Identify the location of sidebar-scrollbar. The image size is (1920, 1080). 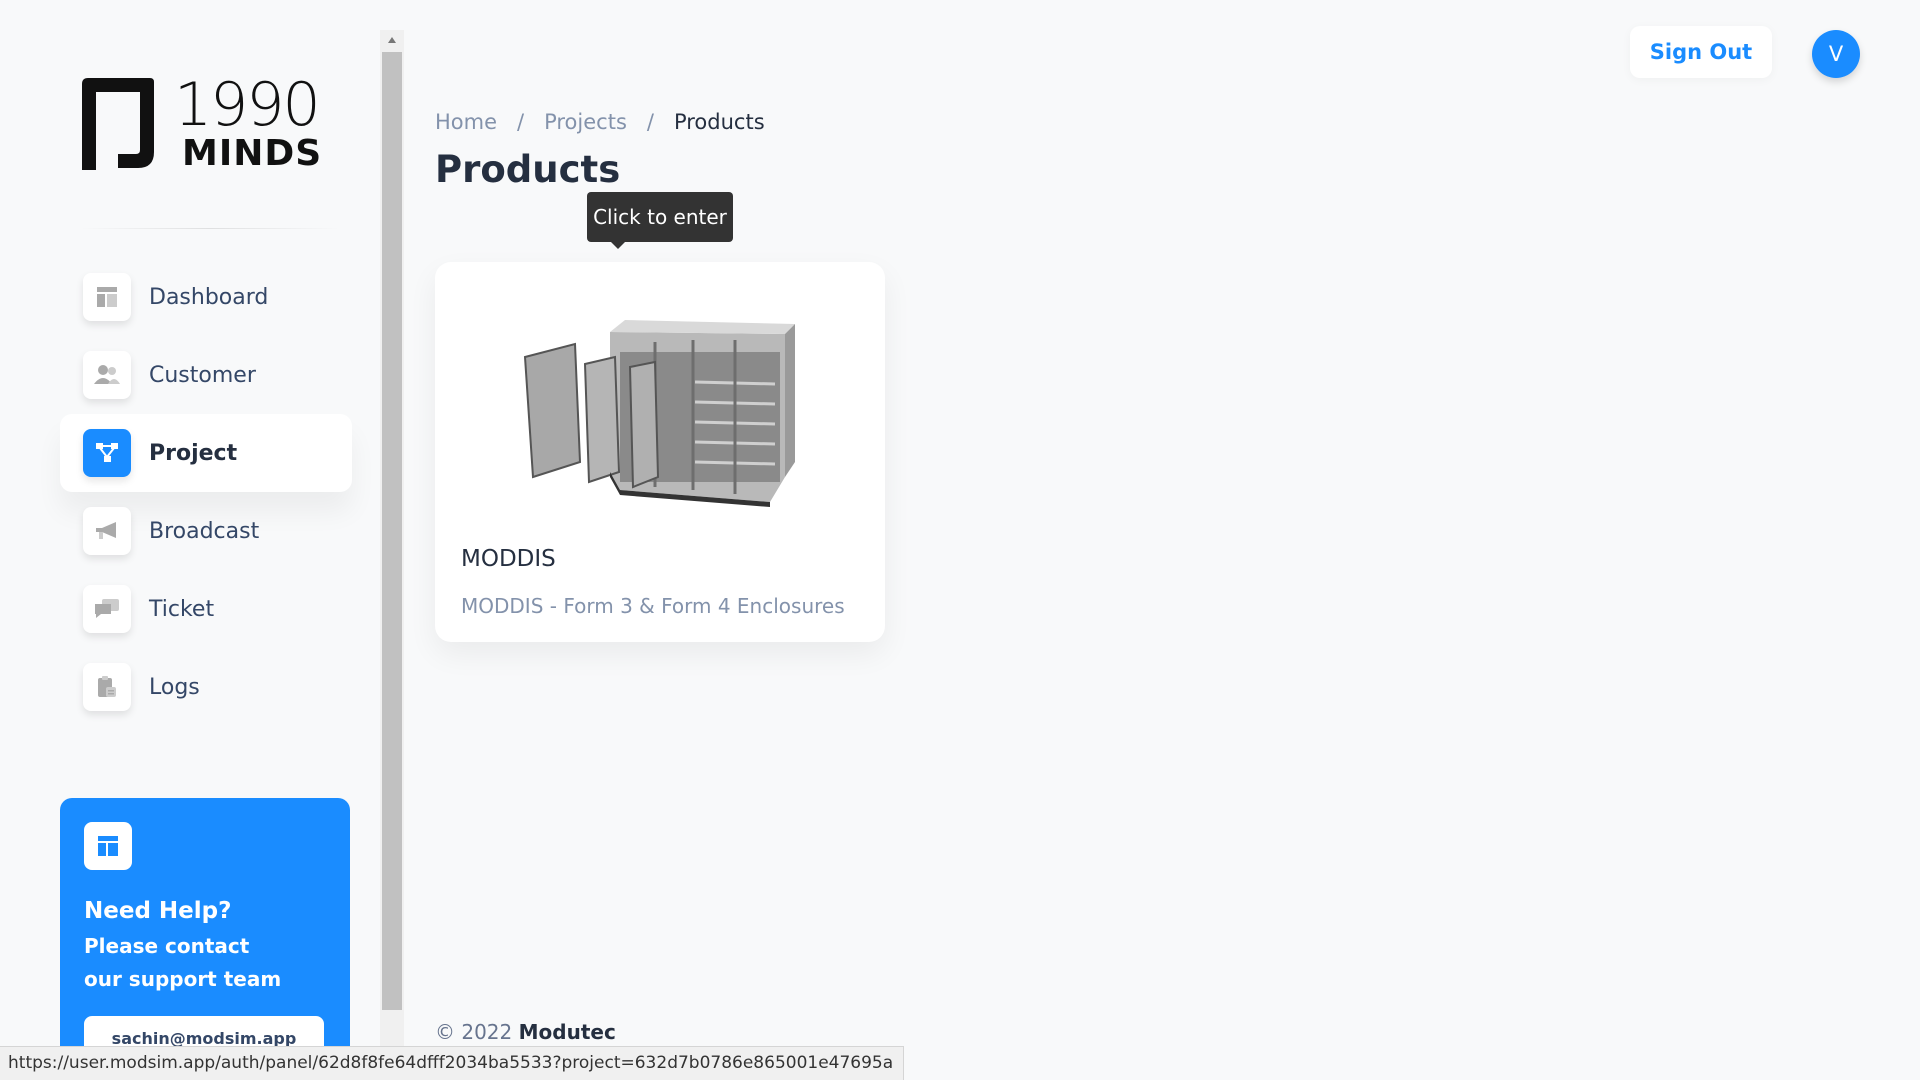
(392, 555).